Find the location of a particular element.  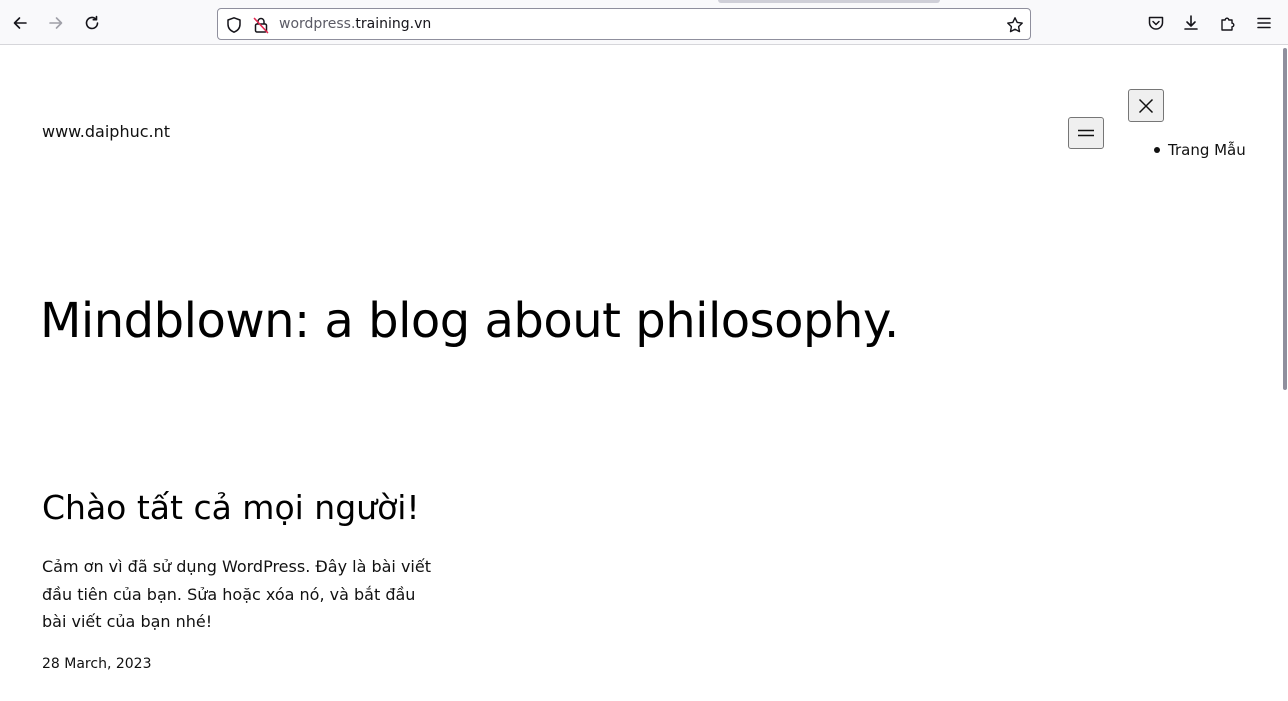

site-navigation: Trang Mẫu is located at coordinates (1200, 150).